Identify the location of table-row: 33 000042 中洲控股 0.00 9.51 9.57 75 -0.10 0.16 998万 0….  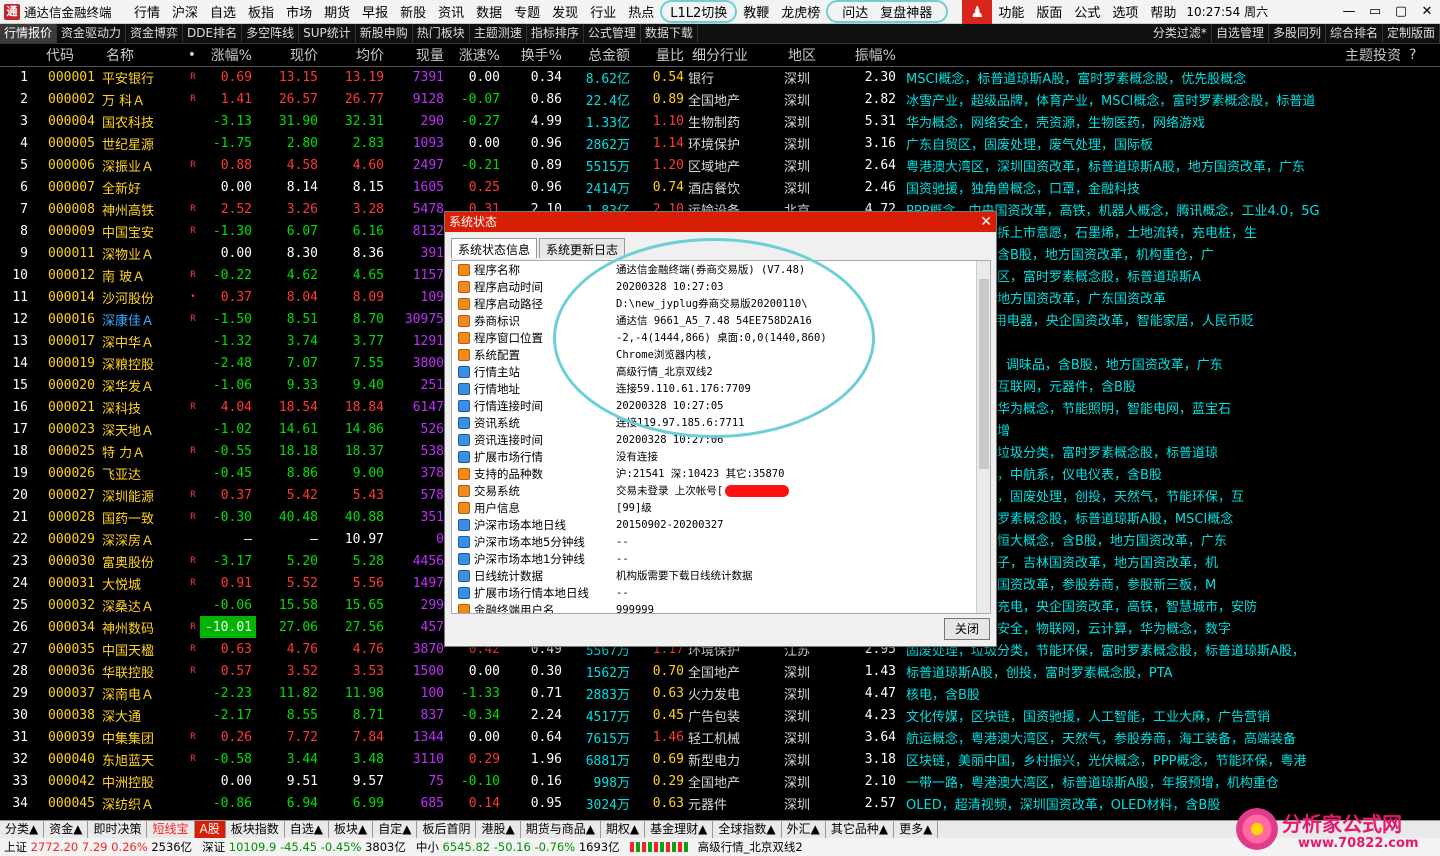
(720, 781).